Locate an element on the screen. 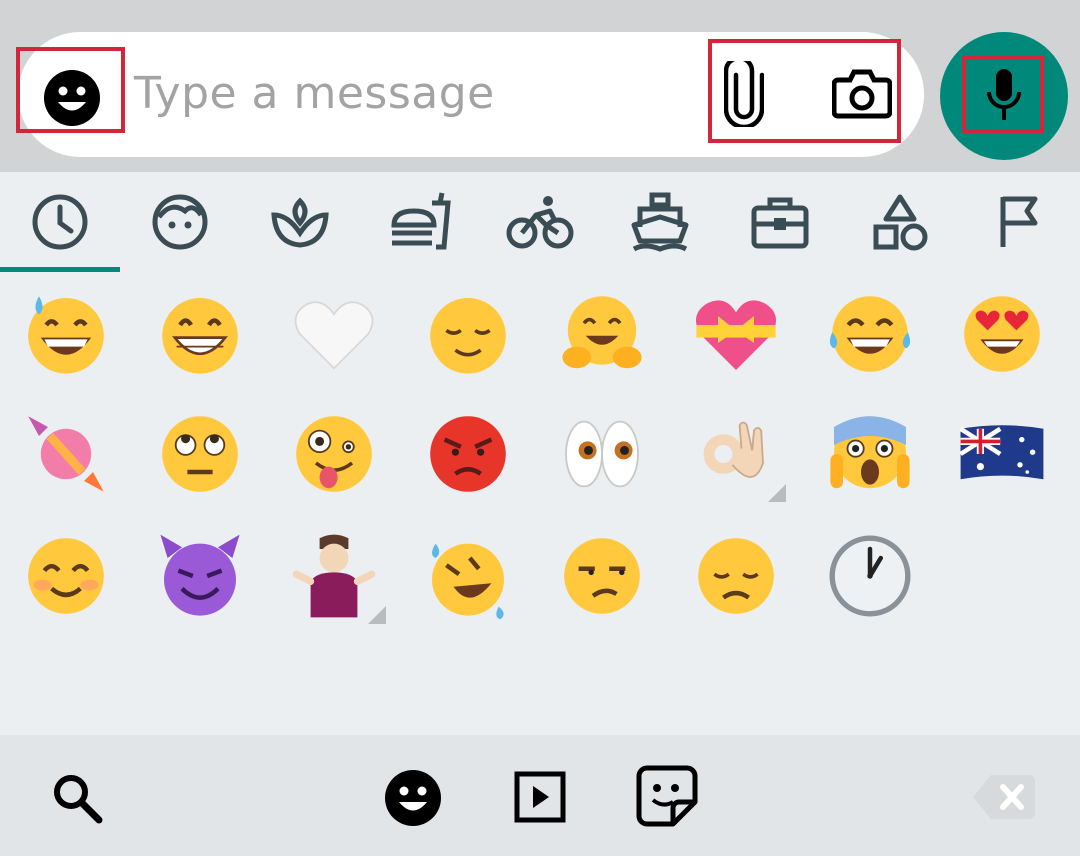 This screenshot has height=856, width=1080. emoji-face-with-rolling-eyes is located at coordinates (200, 454).